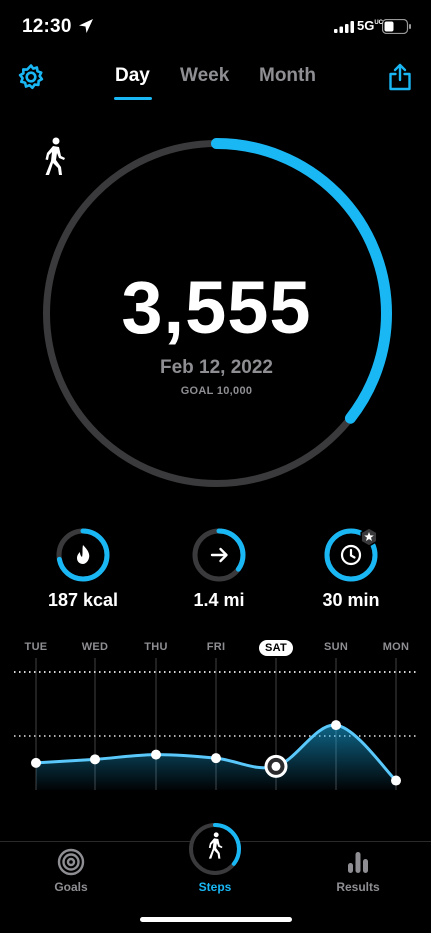  I want to click on point-tue, so click(36, 762).